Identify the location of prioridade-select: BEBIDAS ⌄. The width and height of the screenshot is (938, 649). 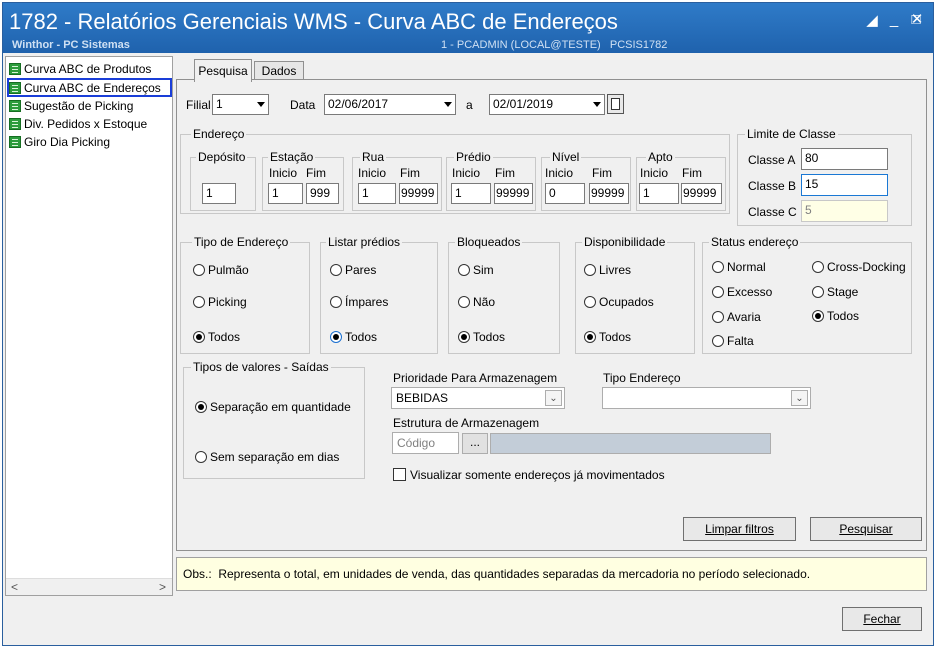
(478, 398).